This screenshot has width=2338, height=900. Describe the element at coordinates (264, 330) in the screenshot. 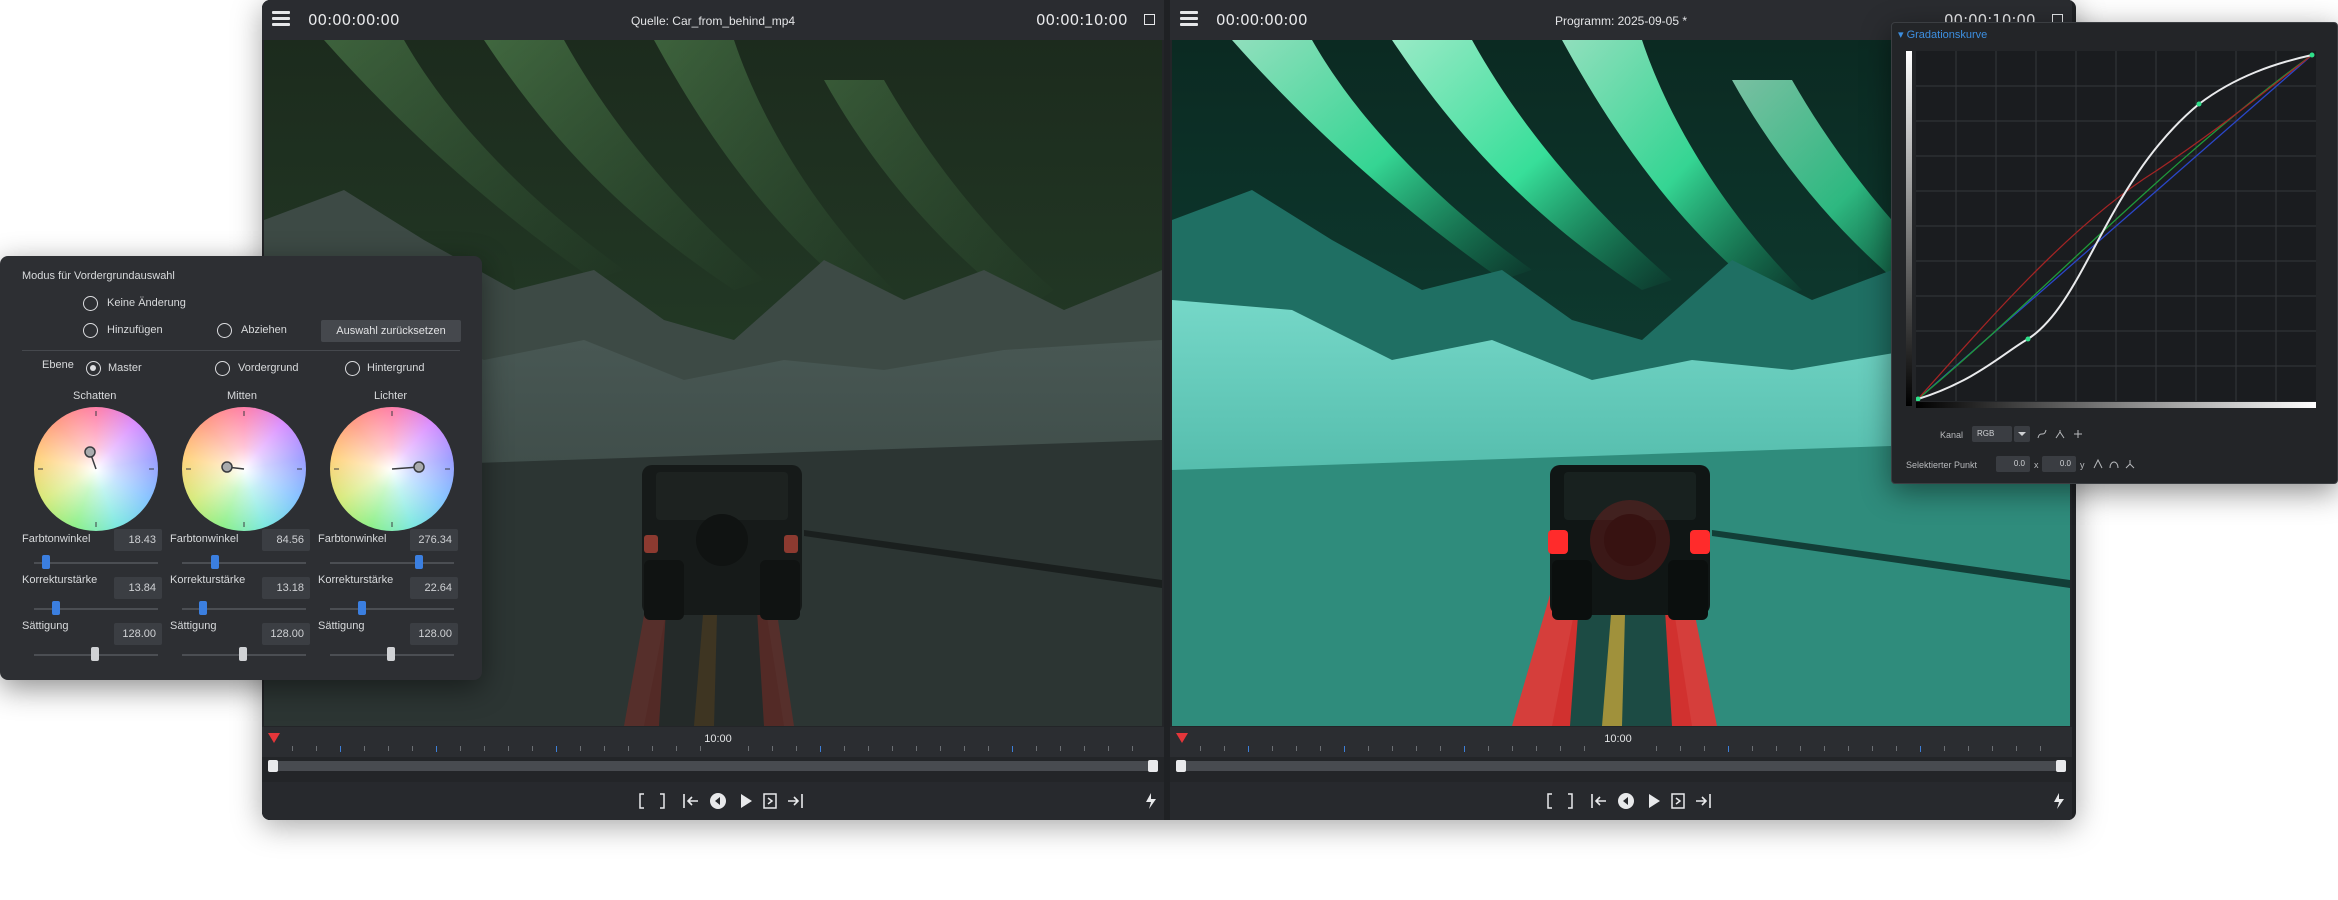

I see `subtract-label: Abziehen` at that location.